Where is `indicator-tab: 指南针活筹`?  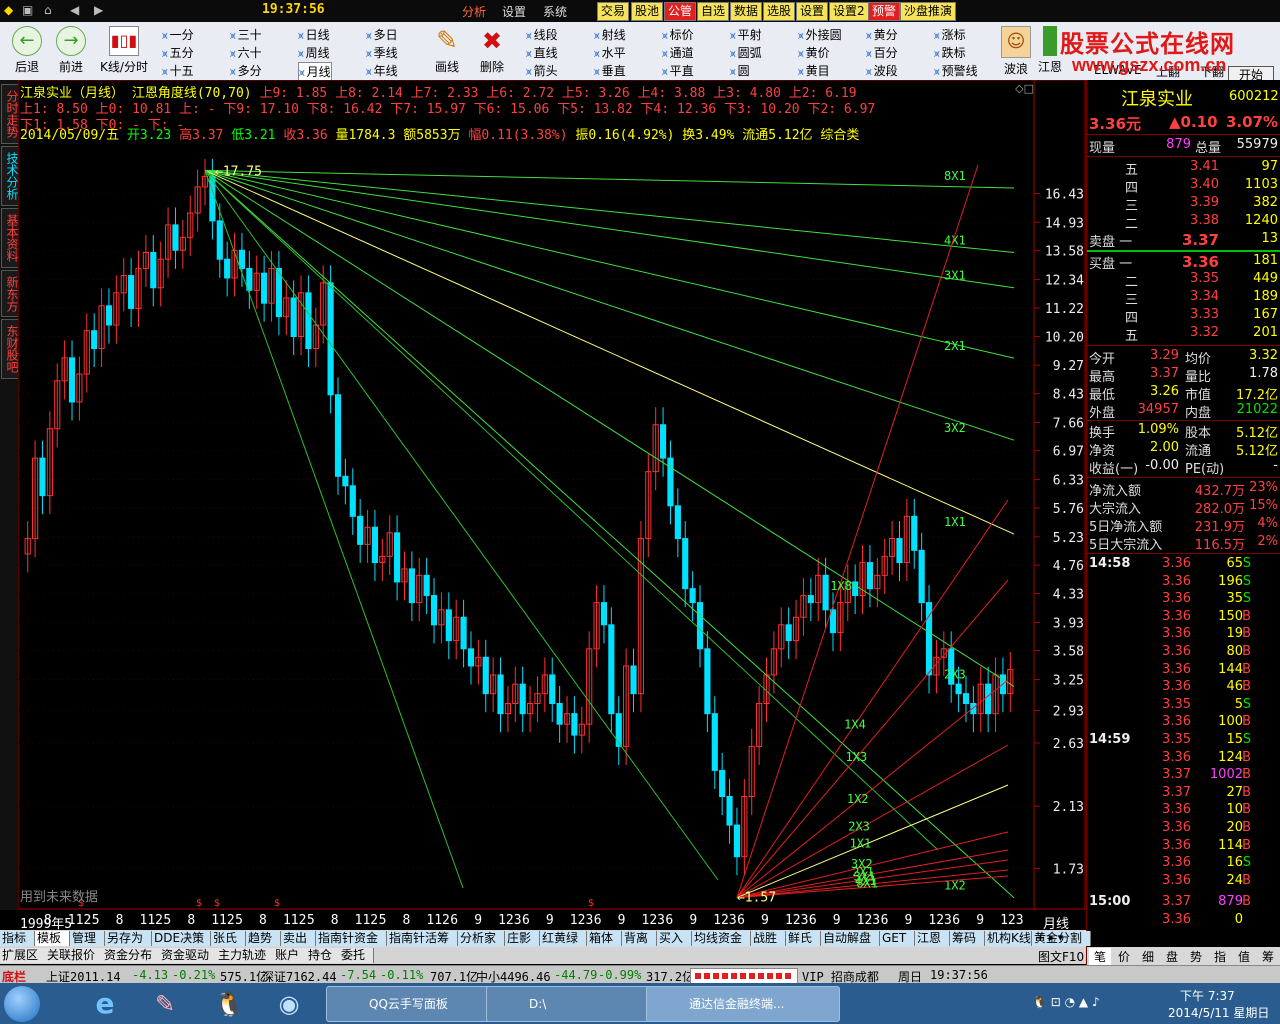 indicator-tab: 指南针活筹 is located at coordinates (422, 938).